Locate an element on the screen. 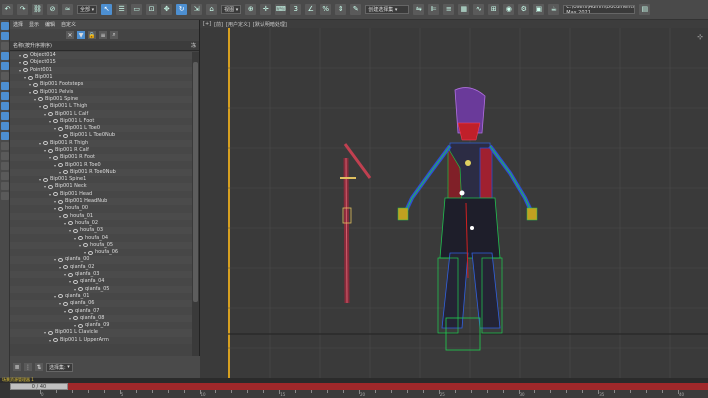  tree-row: ▾ Bip001 Spine1 is located at coordinates (101, 180).